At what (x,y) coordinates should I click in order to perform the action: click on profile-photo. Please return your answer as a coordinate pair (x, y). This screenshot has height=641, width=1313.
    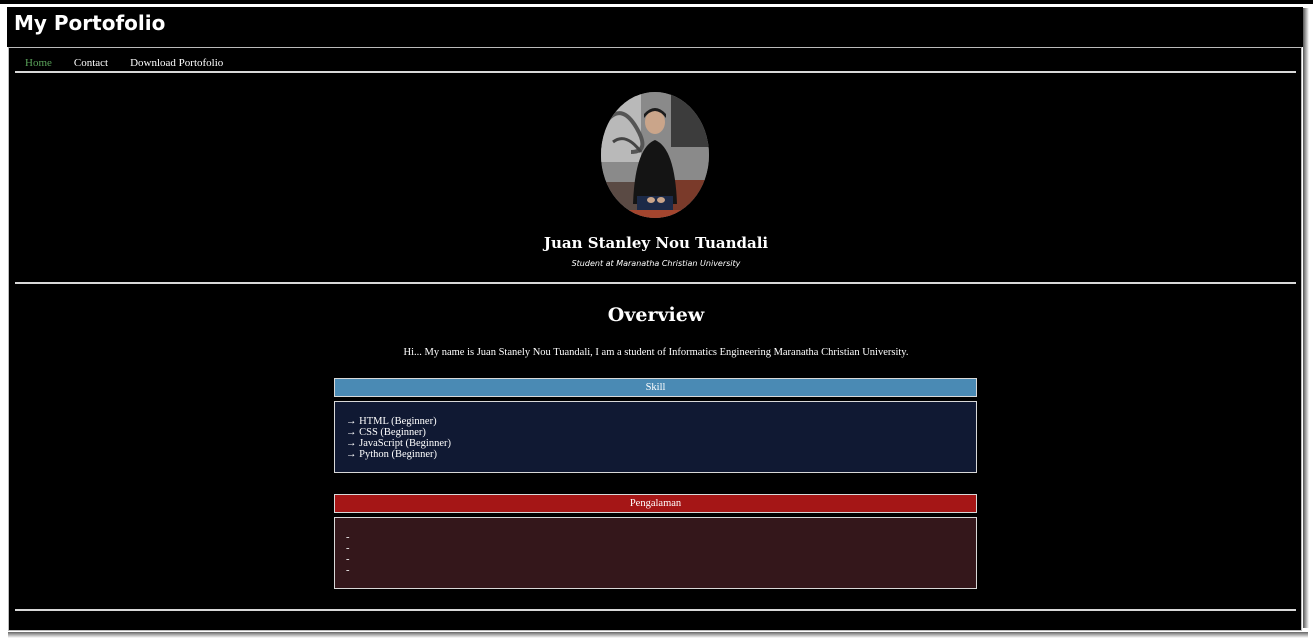
    Looking at the image, I should click on (655, 155).